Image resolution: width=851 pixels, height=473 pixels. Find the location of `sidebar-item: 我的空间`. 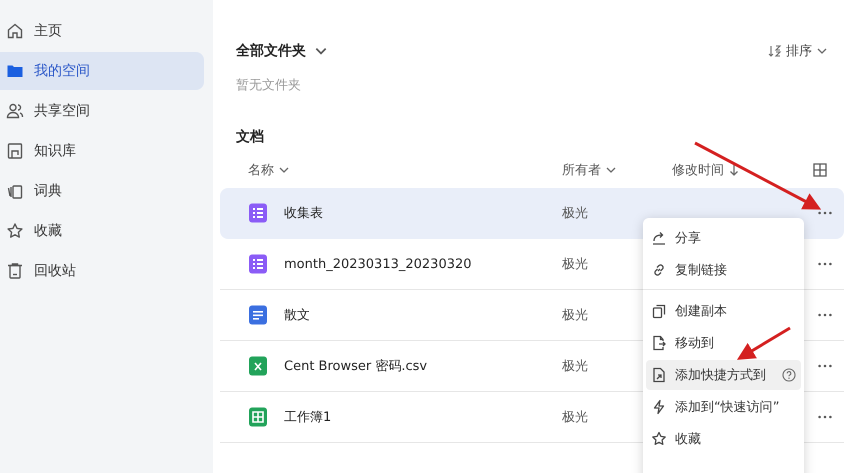

sidebar-item: 我的空间 is located at coordinates (102, 71).